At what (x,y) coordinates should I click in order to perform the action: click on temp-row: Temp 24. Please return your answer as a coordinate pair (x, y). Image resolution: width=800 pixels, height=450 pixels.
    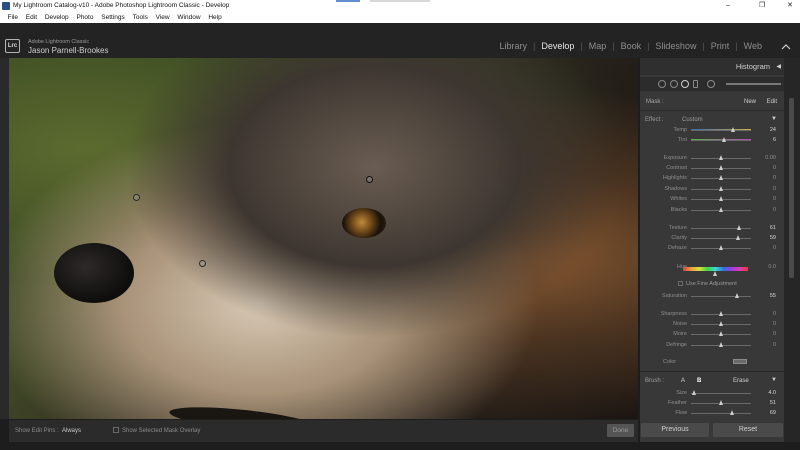
    Looking at the image, I should click on (712, 130).